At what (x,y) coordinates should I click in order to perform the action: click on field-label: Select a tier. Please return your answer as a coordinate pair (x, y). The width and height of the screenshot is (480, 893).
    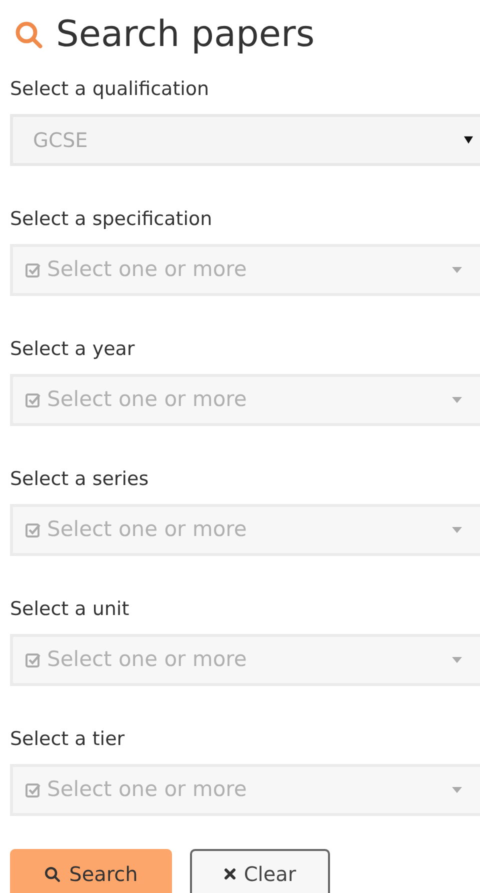
    Looking at the image, I should click on (68, 739).